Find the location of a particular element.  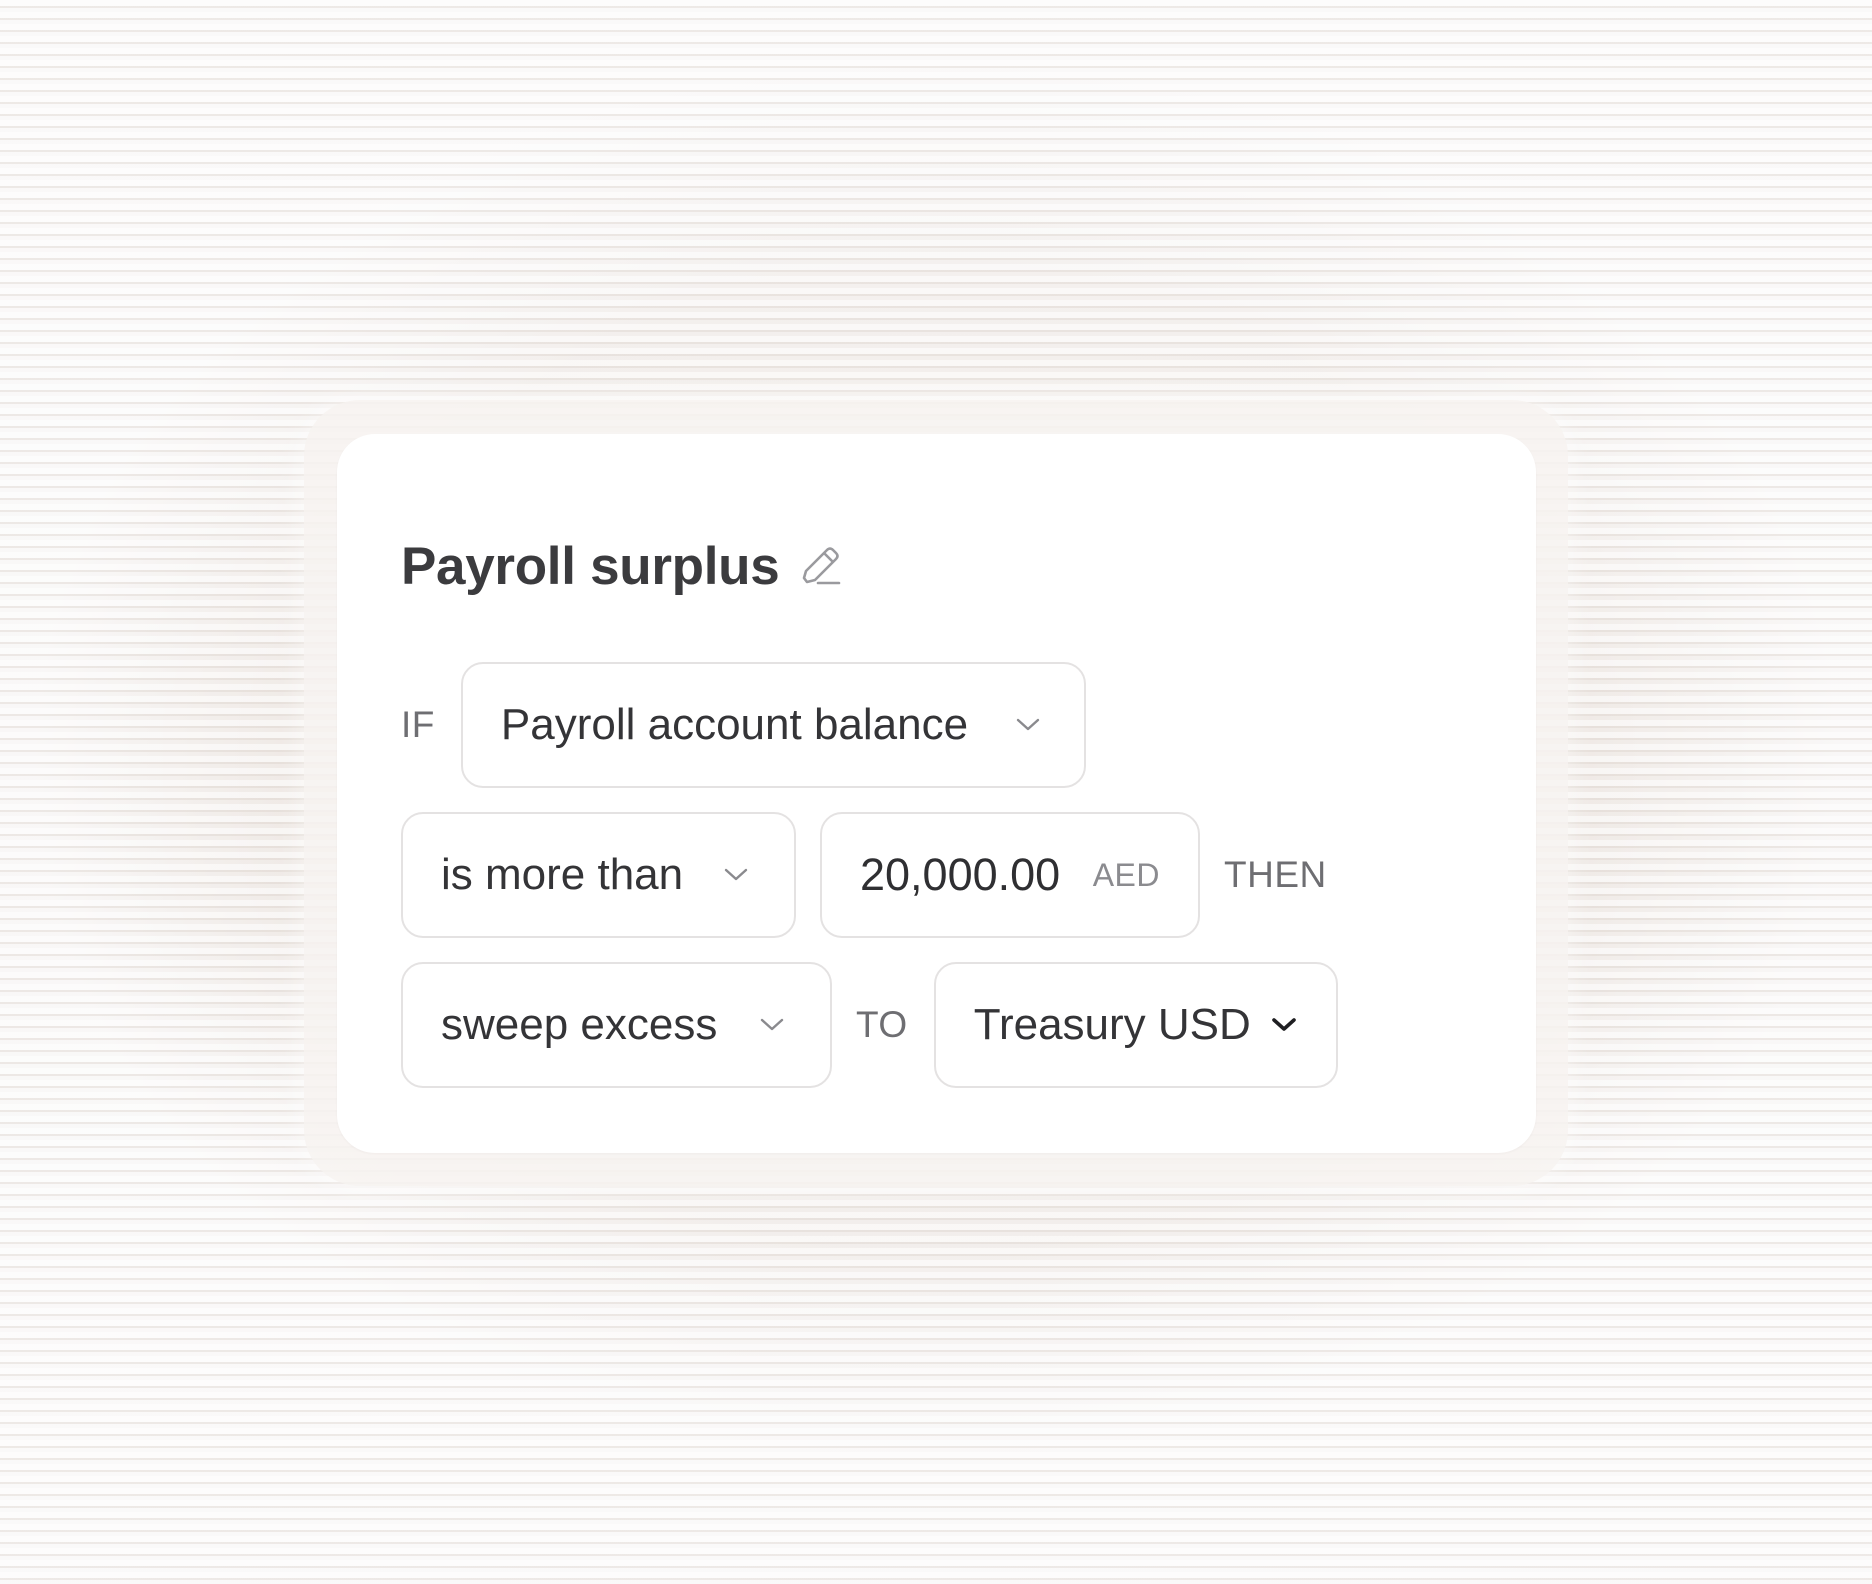

action-row: sweep excess TO Treasury USD is located at coordinates (869, 1025).